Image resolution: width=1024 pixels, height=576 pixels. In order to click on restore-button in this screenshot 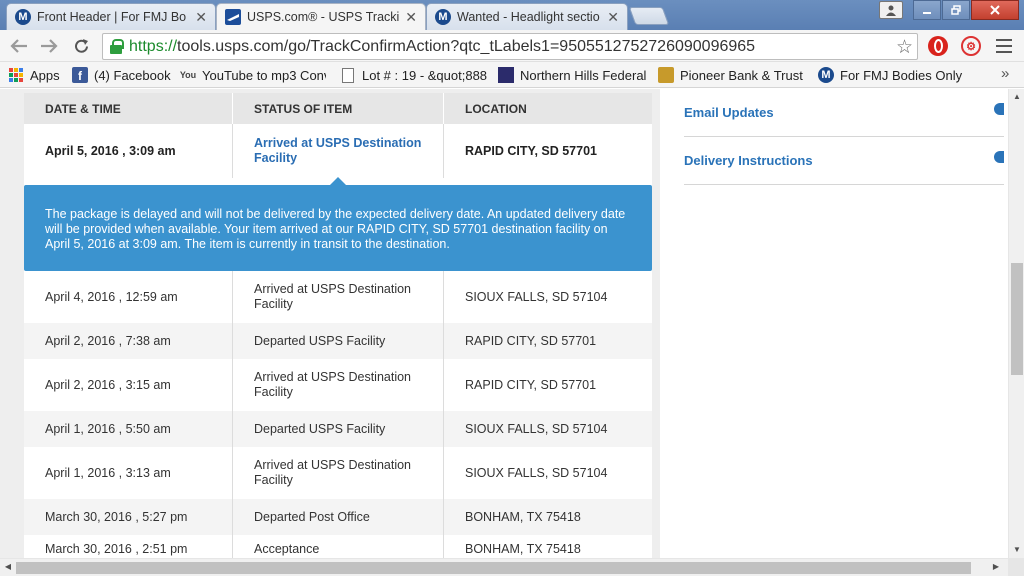, I will do `click(956, 10)`.